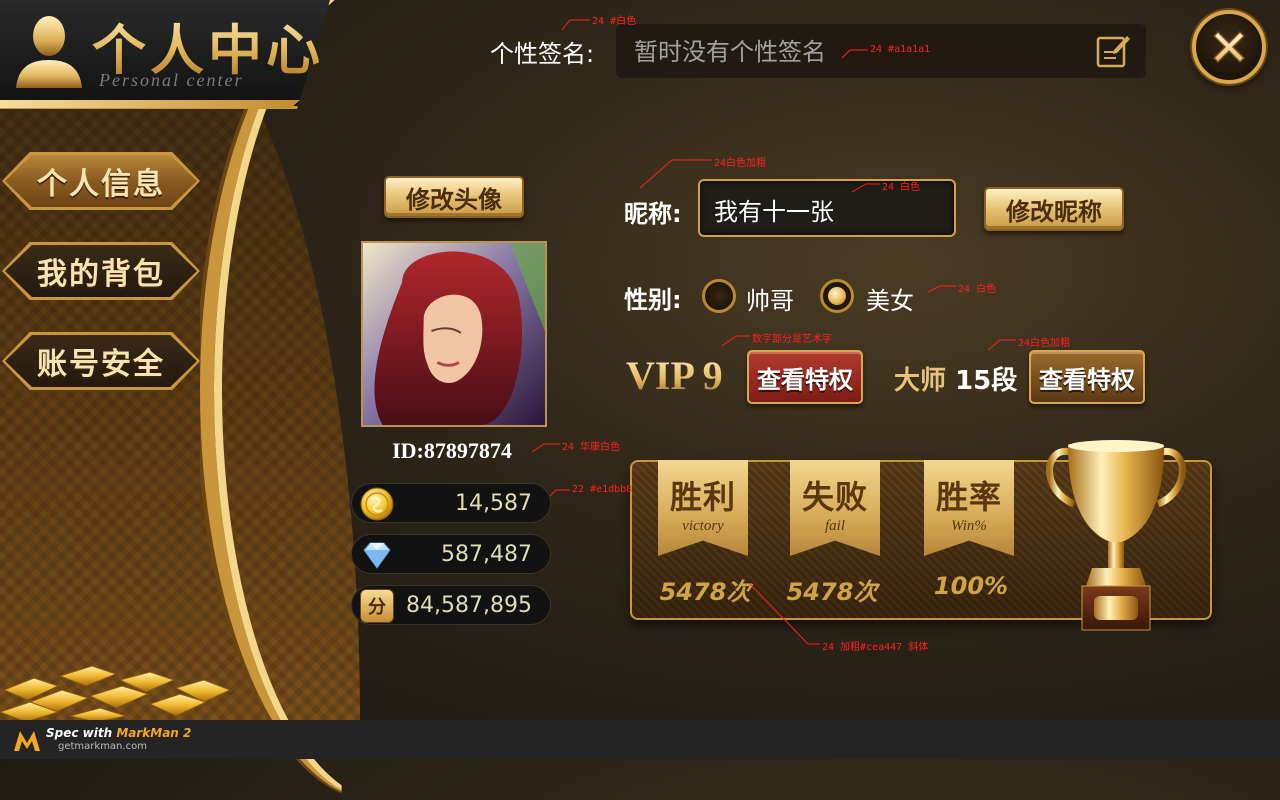 The width and height of the screenshot is (1280, 800). I want to click on signature-input, so click(854, 52).